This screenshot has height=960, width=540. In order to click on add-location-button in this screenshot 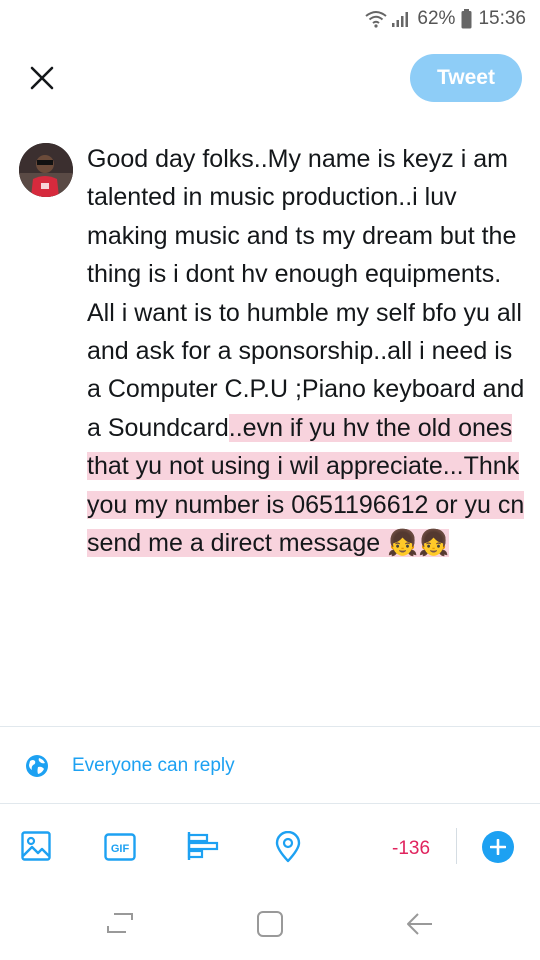, I will do `click(288, 849)`.